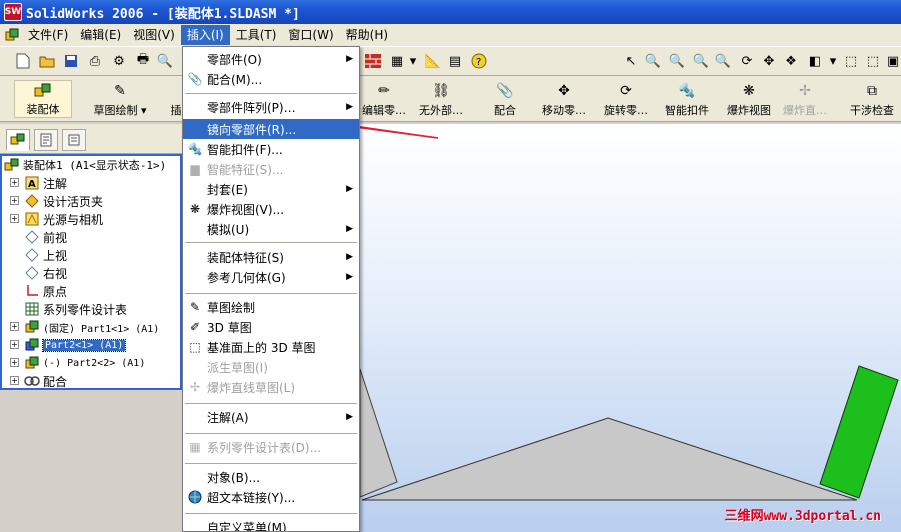  I want to click on tree-item-mates: + 配合, so click(38, 380).